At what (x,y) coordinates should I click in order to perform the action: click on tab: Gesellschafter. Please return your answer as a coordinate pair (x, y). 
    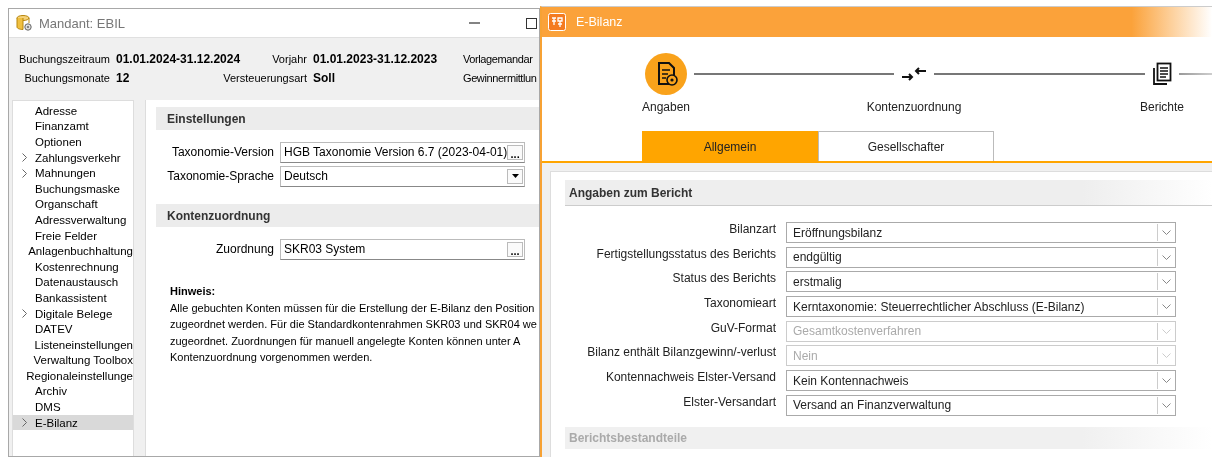
    Looking at the image, I should click on (906, 146).